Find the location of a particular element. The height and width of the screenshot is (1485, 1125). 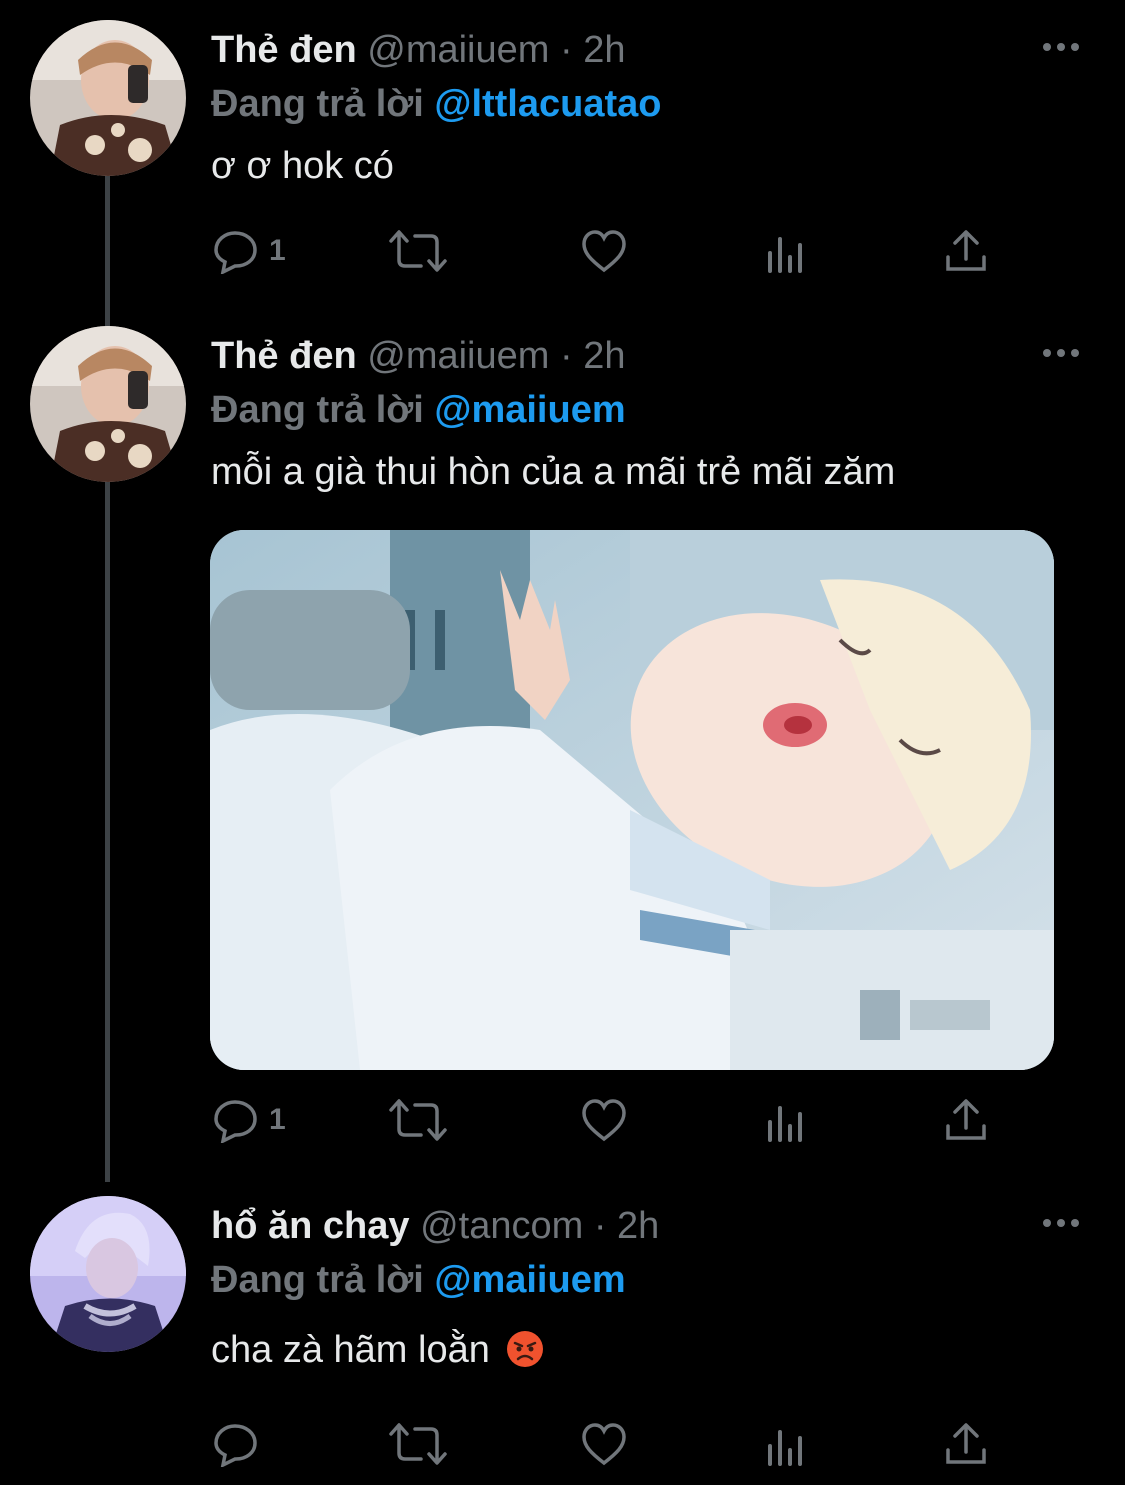

tweet-actions is located at coordinates (611, 1444).